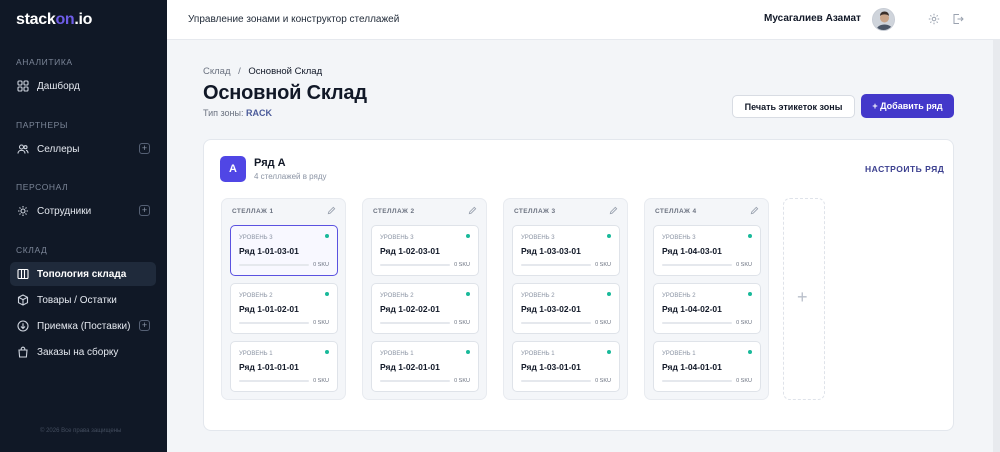 The height and width of the screenshot is (452, 1000). What do you see at coordinates (253, 211) in the screenshot?
I see `rack-title: СТЕЛЛАЖ 1` at bounding box center [253, 211].